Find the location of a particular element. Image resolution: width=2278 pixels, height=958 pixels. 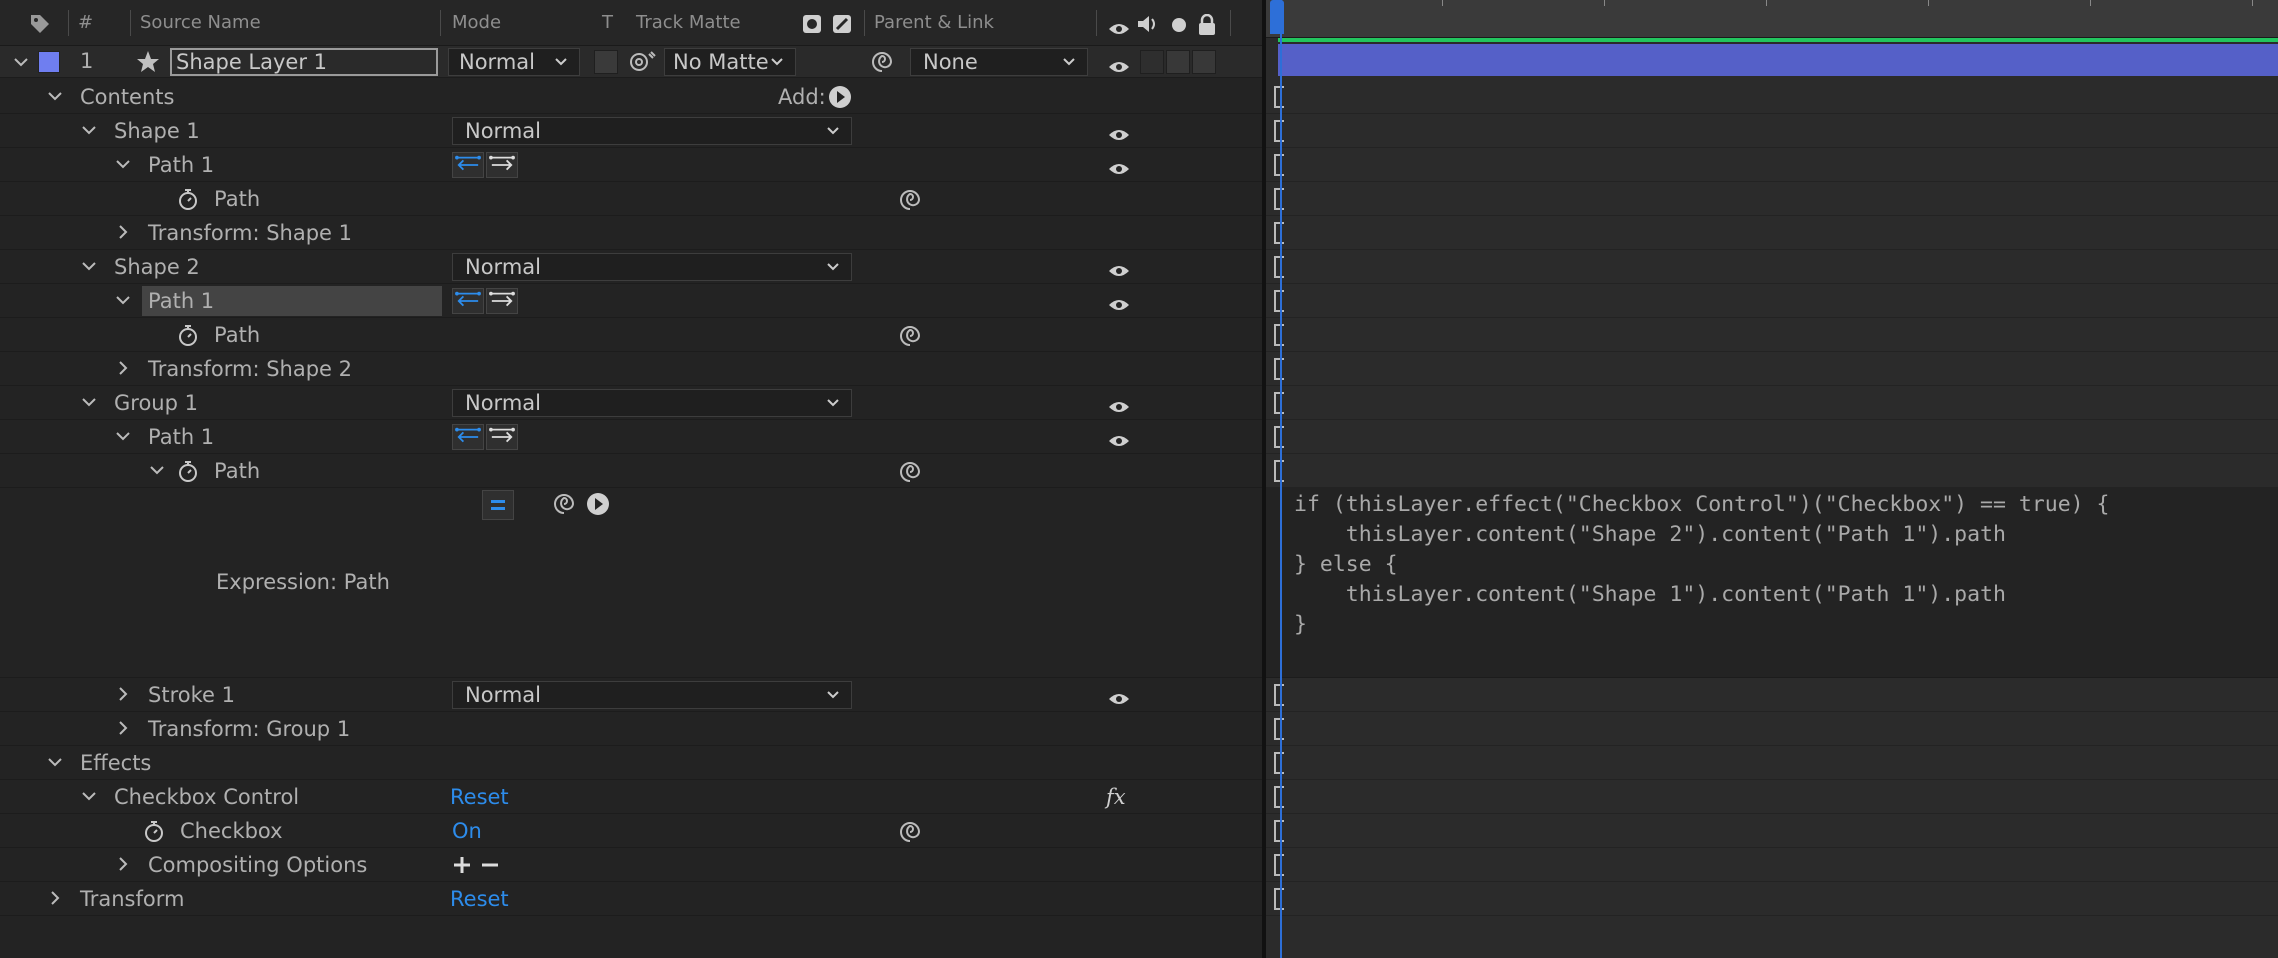

stroke1-mode-dropdown: Normal is located at coordinates (652, 695).